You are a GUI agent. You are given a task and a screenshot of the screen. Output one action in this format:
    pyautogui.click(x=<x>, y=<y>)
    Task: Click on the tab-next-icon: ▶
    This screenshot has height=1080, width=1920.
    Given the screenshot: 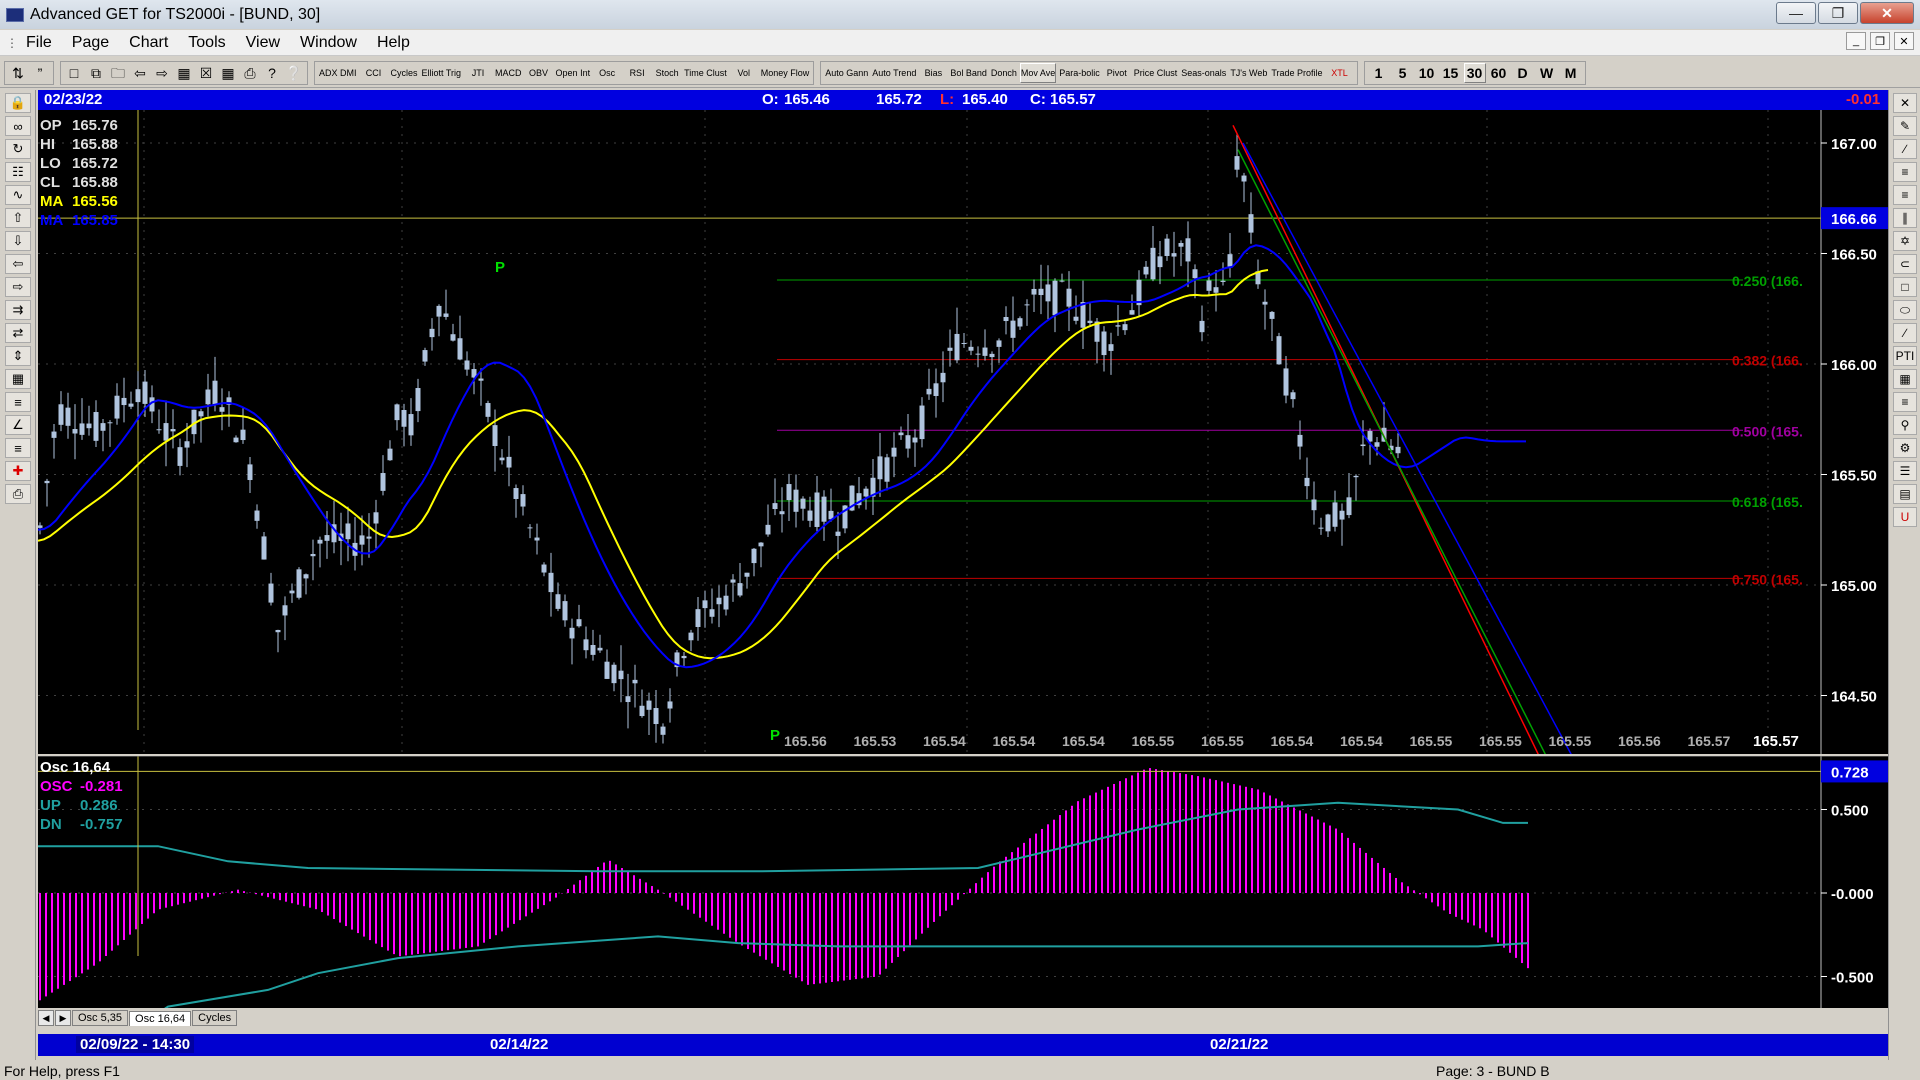 What is the action you would take?
    pyautogui.click(x=63, y=1018)
    